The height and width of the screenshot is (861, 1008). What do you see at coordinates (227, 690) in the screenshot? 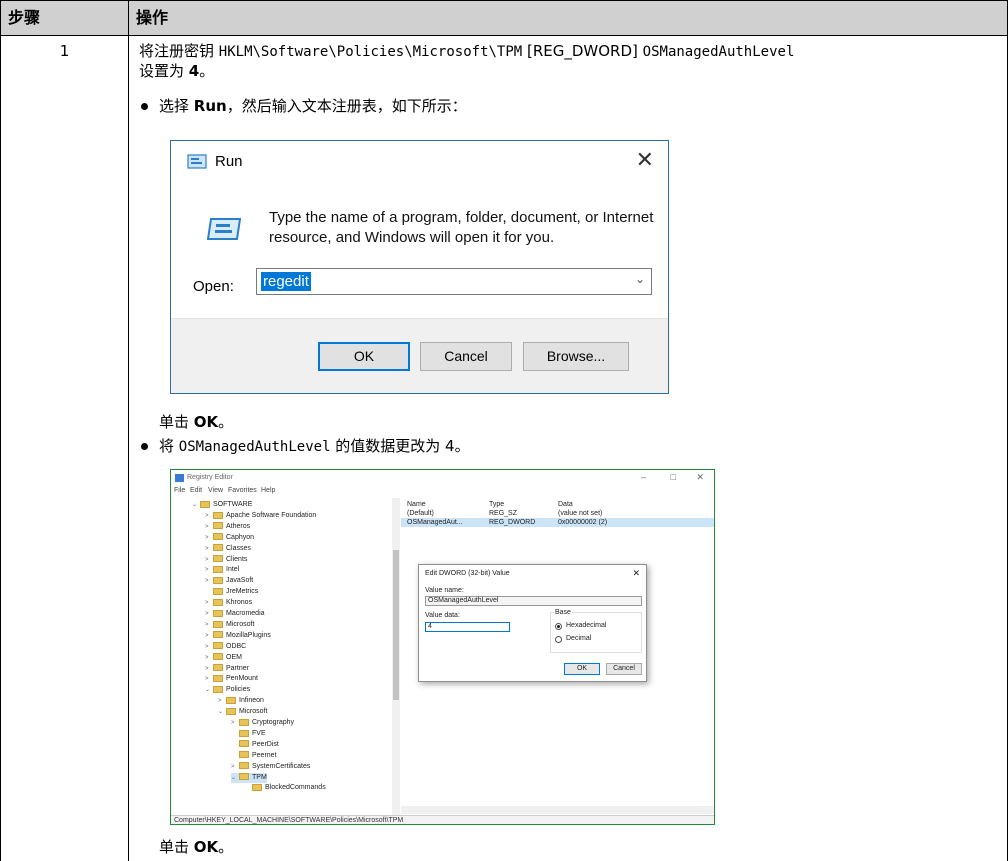
I see `tree-node: ⌄ Policies` at bounding box center [227, 690].